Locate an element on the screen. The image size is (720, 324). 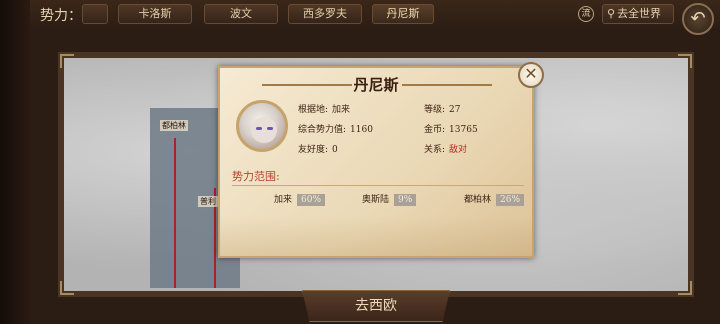
go-world-label: 去全世界 is located at coordinates (639, 13).